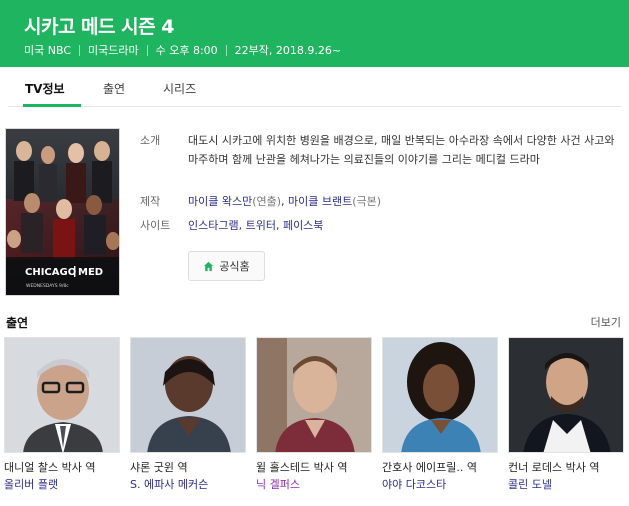 This screenshot has height=506, width=629. Describe the element at coordinates (314, 485) in the screenshot. I see `cast-actor-link: 닉 겔퍼스` at that location.